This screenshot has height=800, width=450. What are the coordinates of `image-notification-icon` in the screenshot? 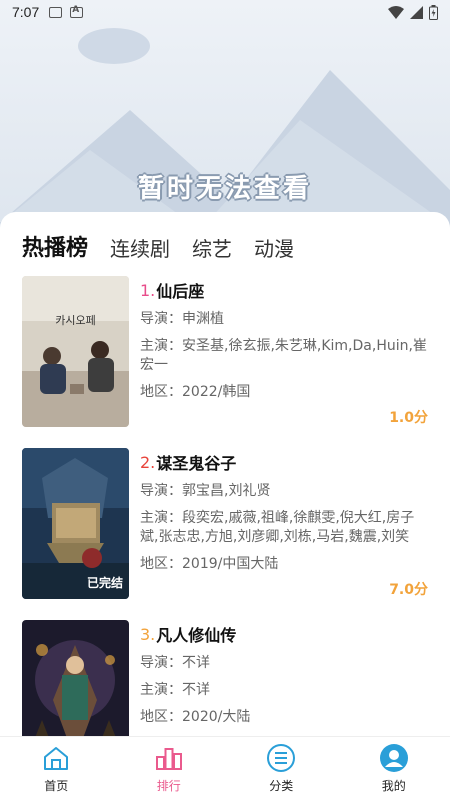 It's located at (56, 12).